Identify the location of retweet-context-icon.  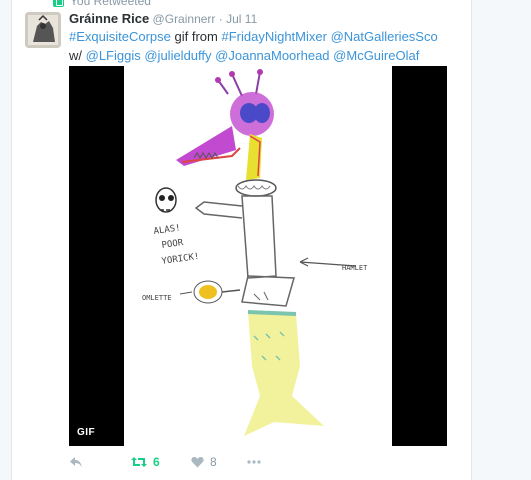
(58, 3).